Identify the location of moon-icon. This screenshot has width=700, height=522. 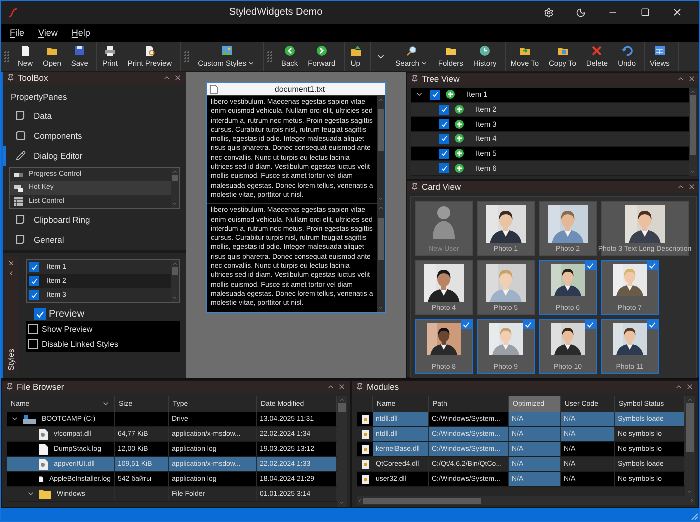
(581, 13).